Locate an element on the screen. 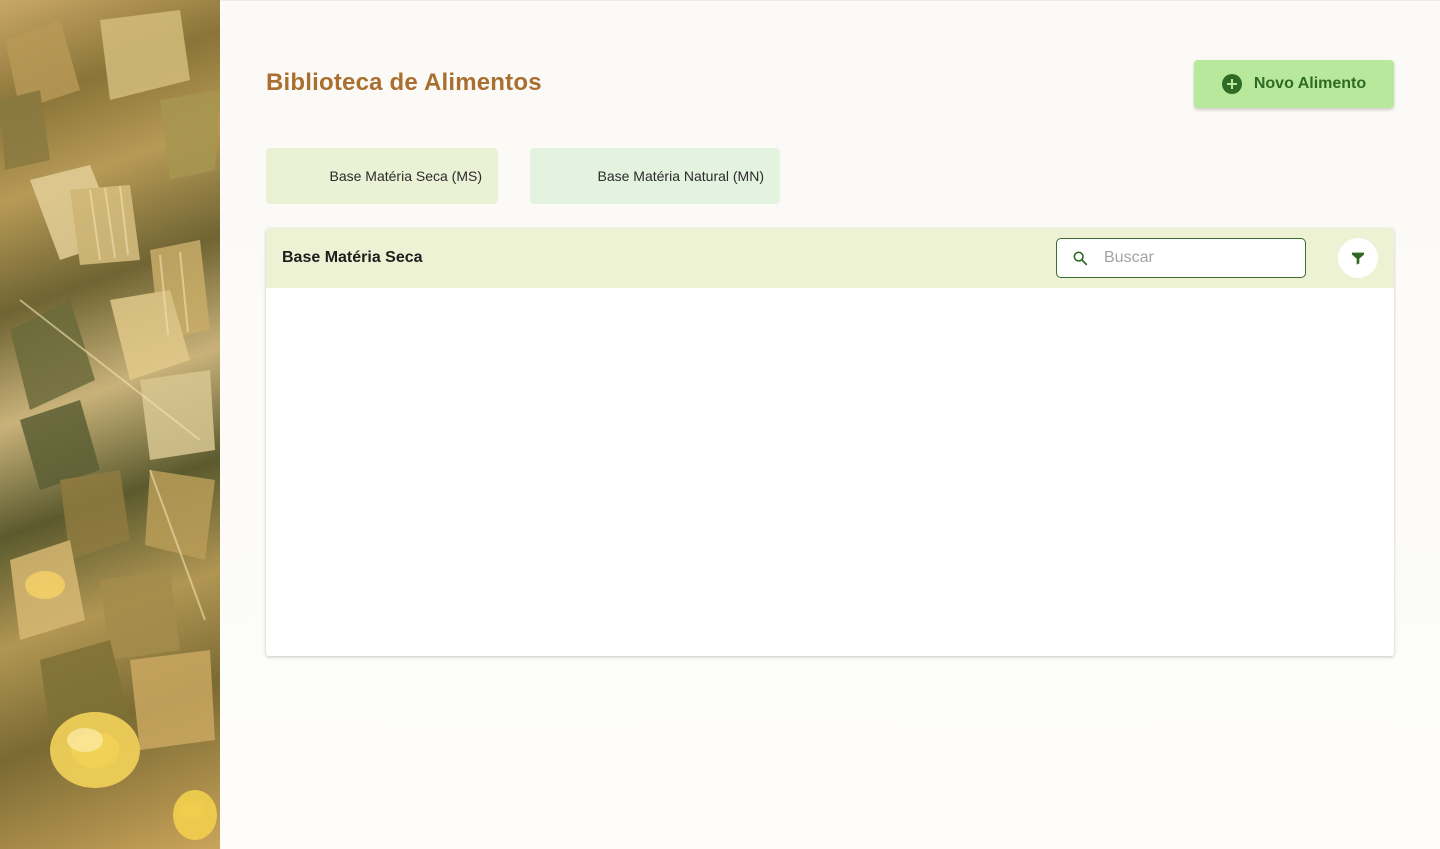 The width and height of the screenshot is (1440, 849). search-box is located at coordinates (1181, 258).